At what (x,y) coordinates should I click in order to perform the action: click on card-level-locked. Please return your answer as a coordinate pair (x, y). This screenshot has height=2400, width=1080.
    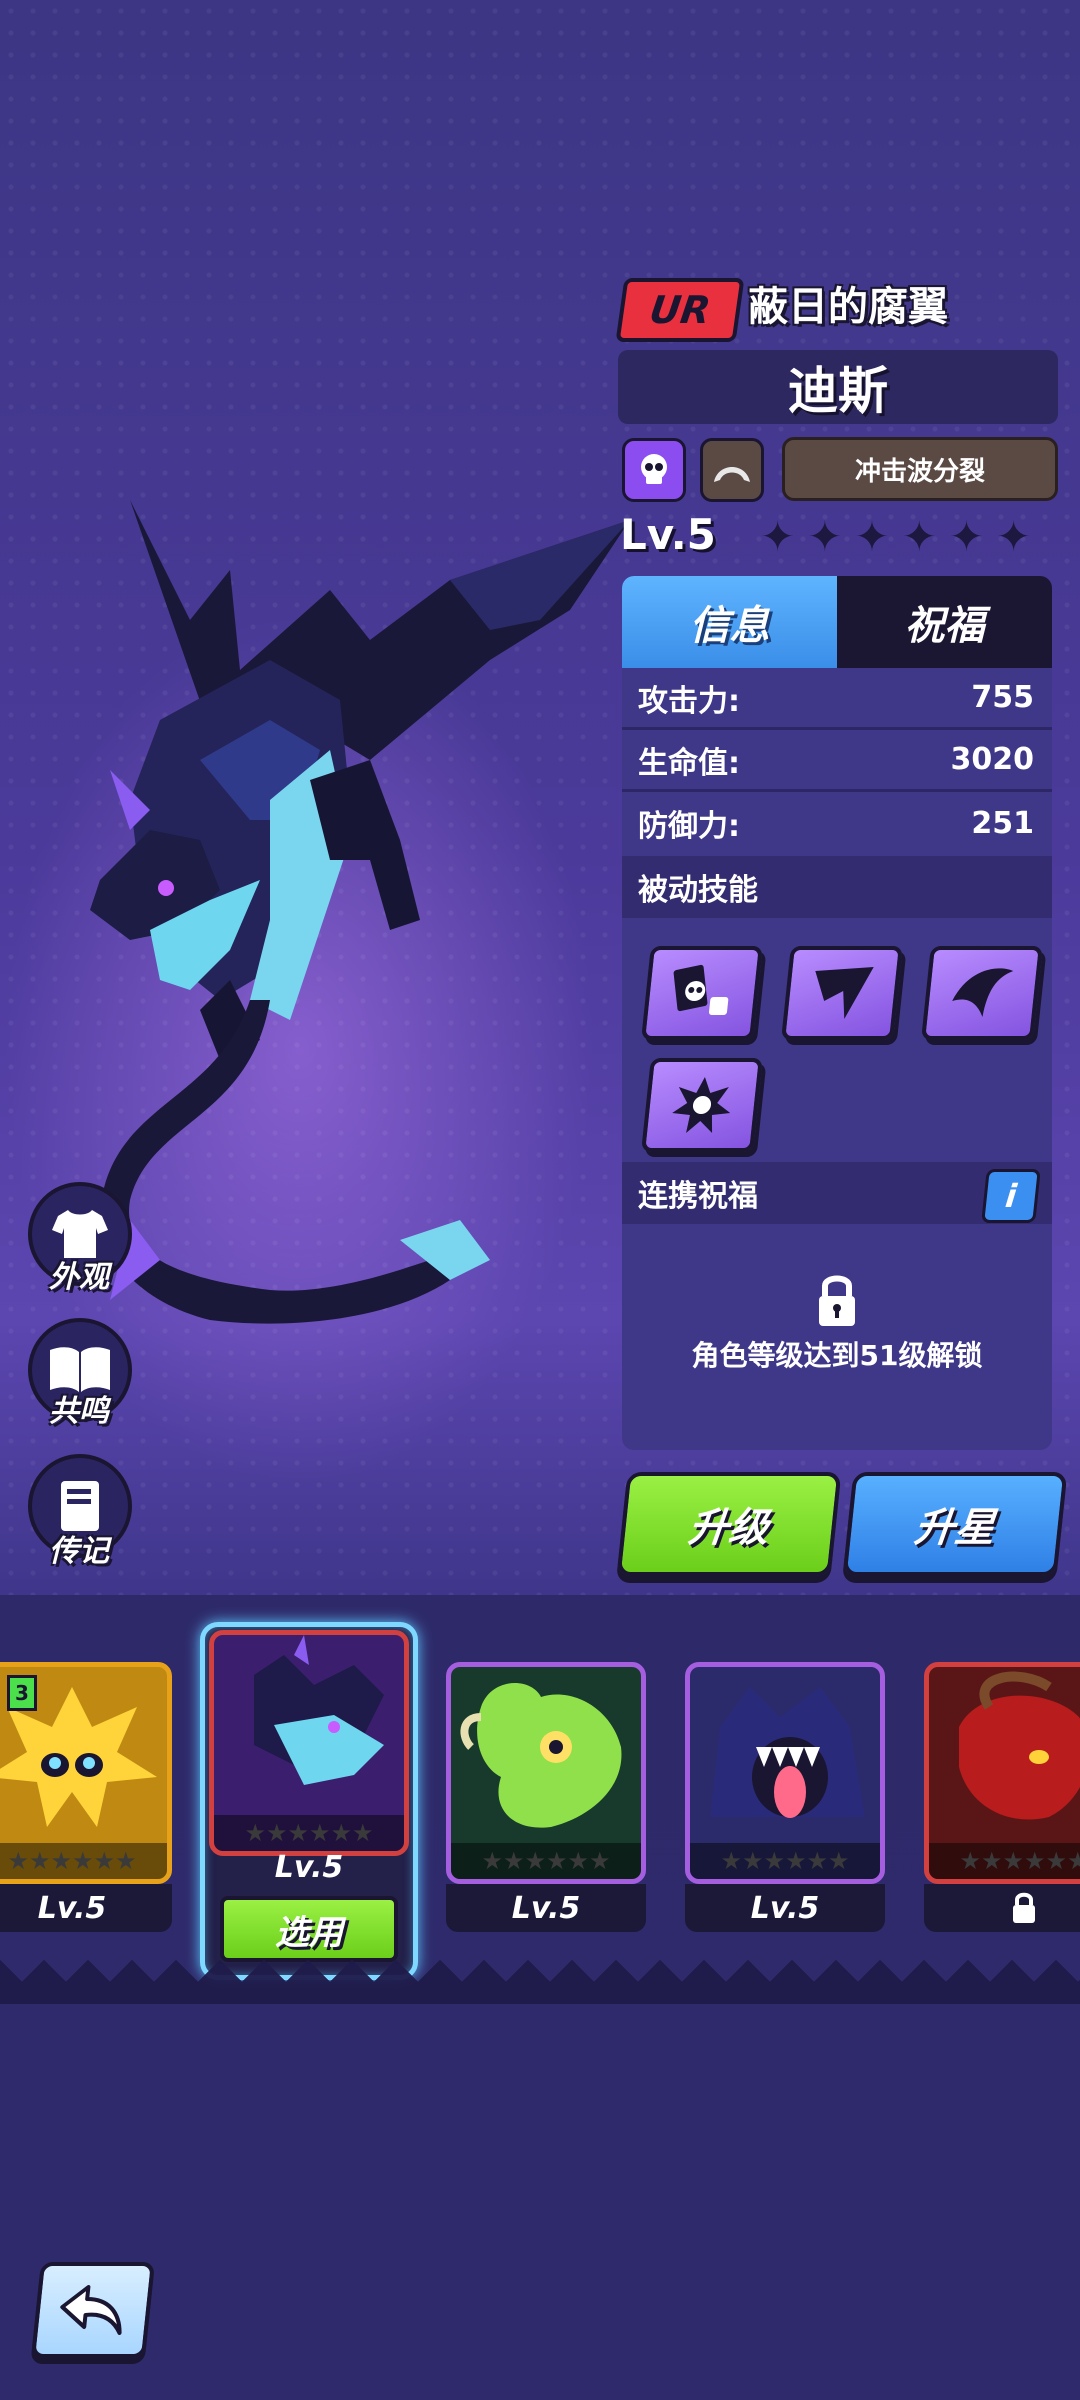
    Looking at the image, I should click on (1002, 1908).